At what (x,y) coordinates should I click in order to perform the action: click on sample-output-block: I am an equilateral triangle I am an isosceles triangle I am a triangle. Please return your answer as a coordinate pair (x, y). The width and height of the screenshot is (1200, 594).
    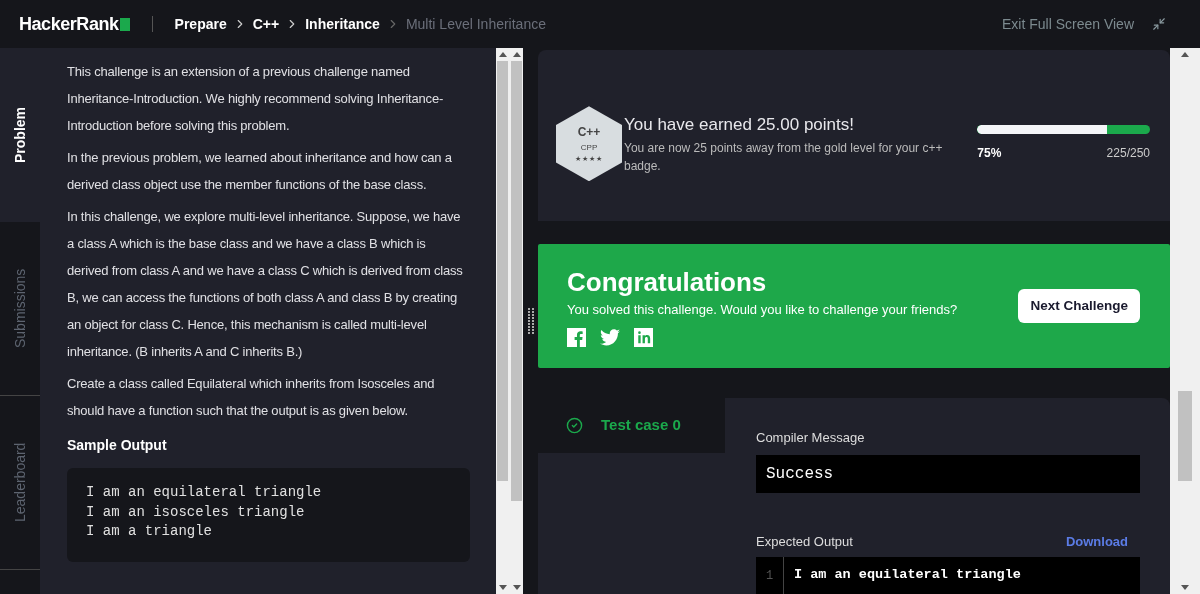
    Looking at the image, I should click on (268, 515).